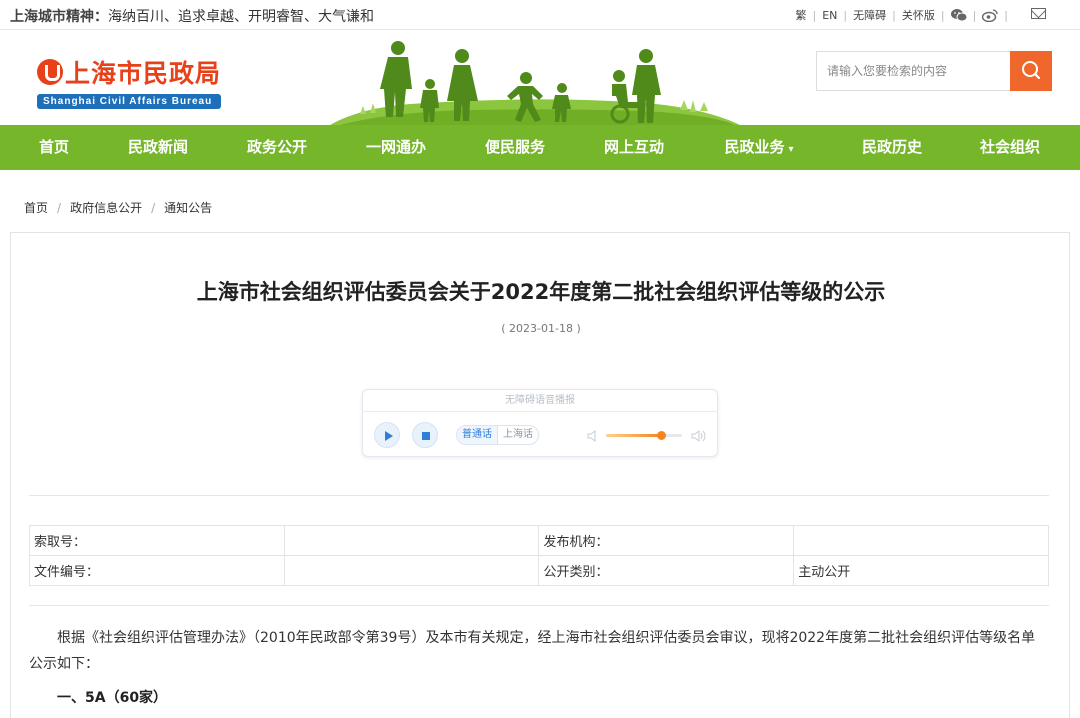 This screenshot has height=718, width=1080. I want to click on player-header: 无障碍语音播报, so click(540, 401).